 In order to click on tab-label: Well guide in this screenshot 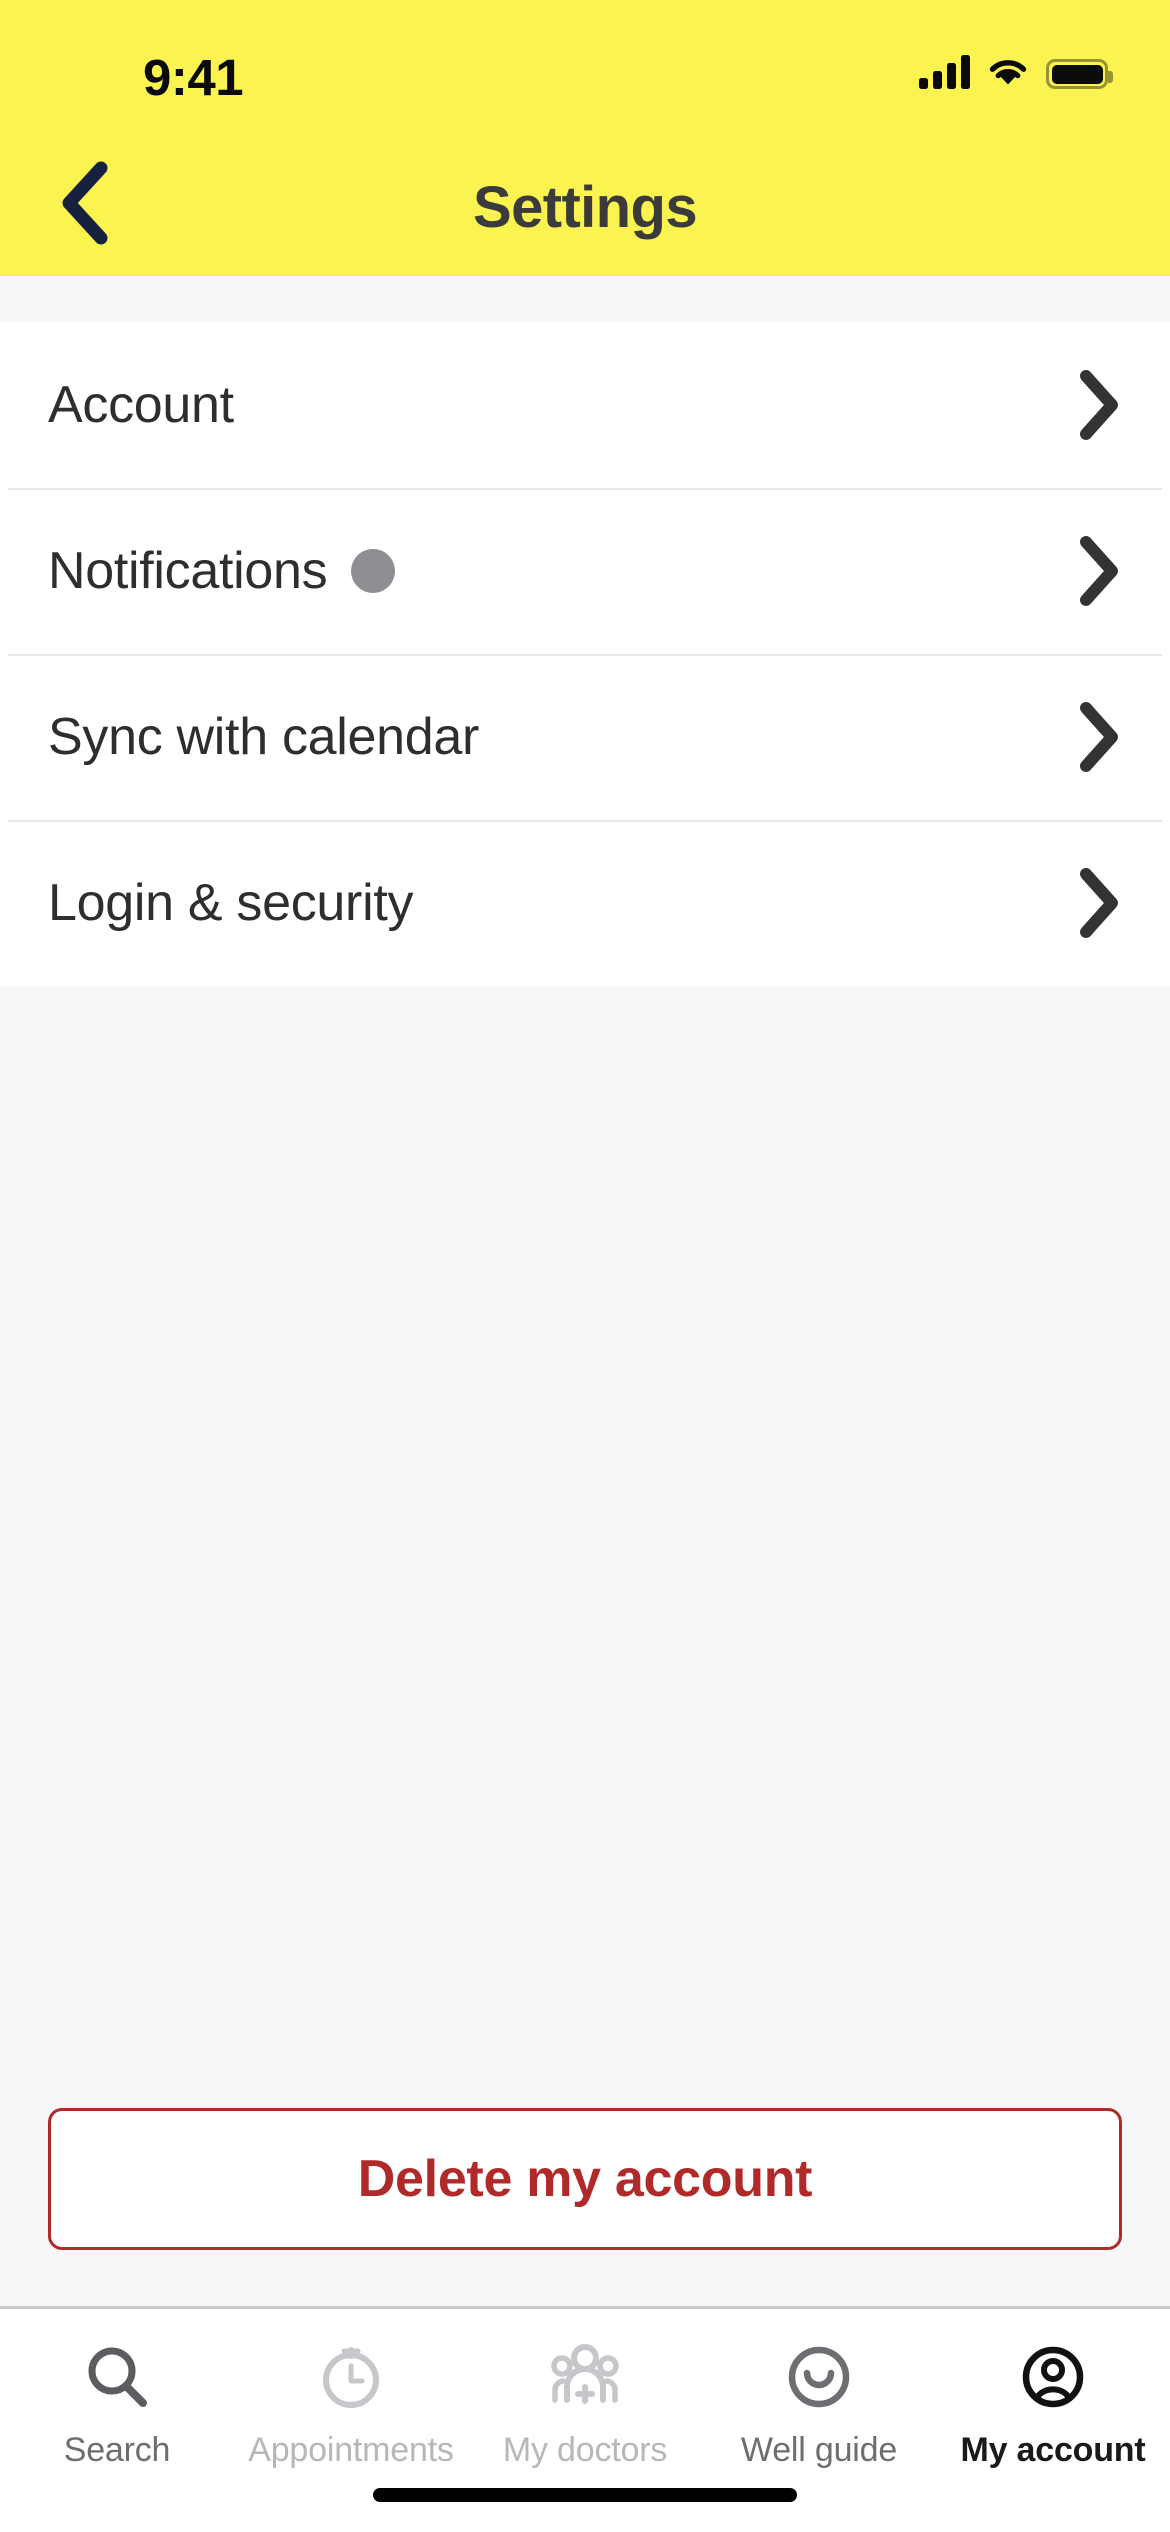, I will do `click(819, 2450)`.